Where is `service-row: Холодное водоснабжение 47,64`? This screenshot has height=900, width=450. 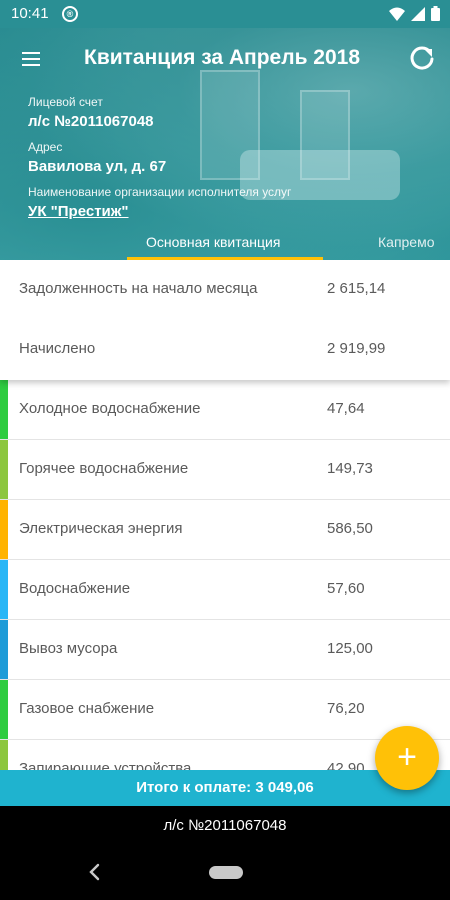
service-row: Холодное водоснабжение 47,64 is located at coordinates (225, 410).